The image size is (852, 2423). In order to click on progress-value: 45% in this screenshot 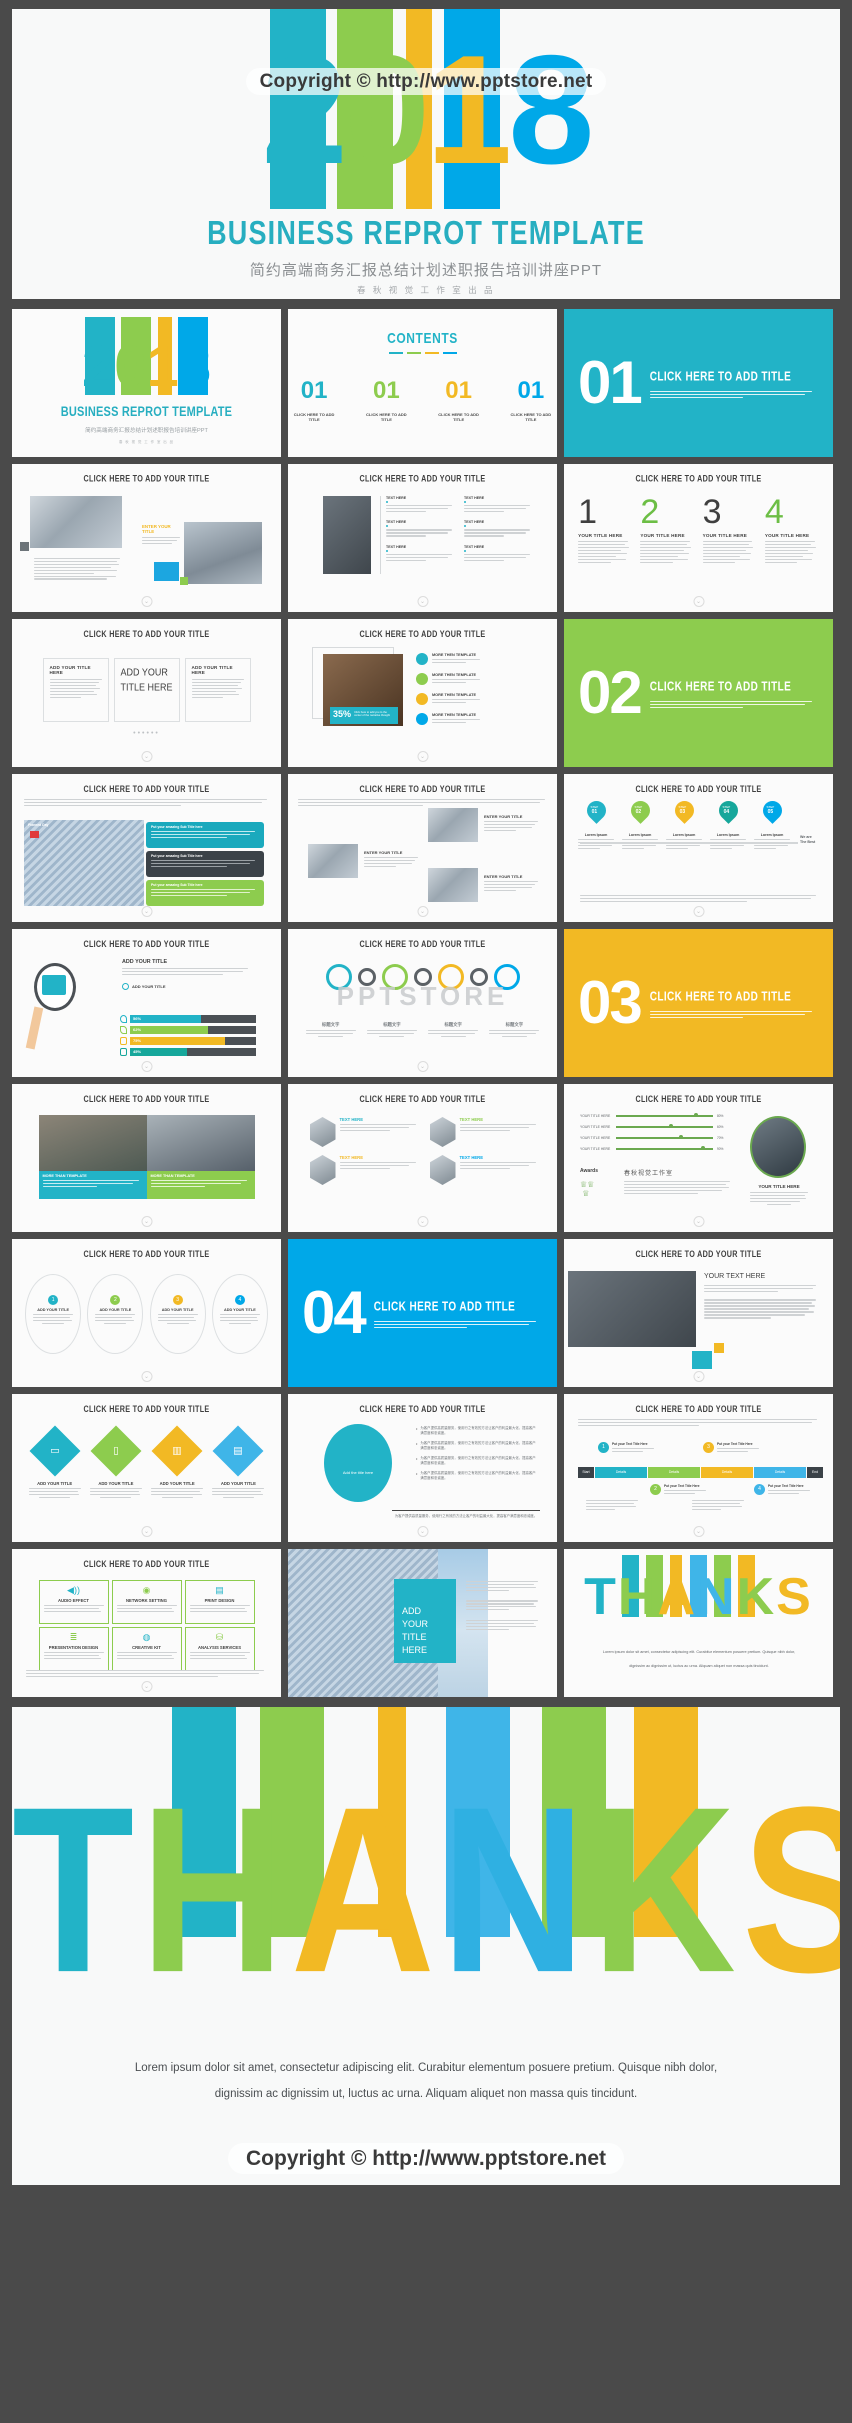, I will do `click(137, 1051)`.